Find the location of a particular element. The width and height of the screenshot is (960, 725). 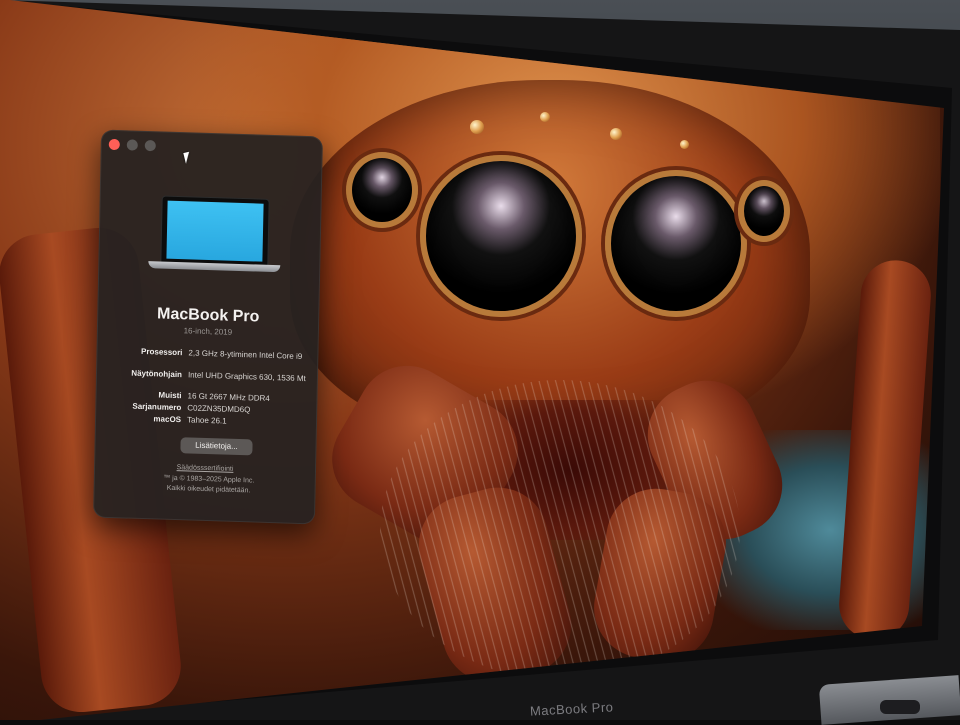

window-minimize-button is located at coordinates (132, 145).